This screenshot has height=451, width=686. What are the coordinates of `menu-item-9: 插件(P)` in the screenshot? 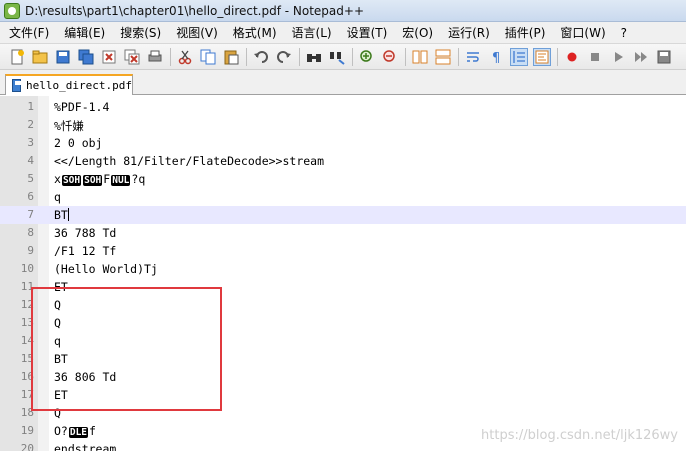 It's located at (524, 32).